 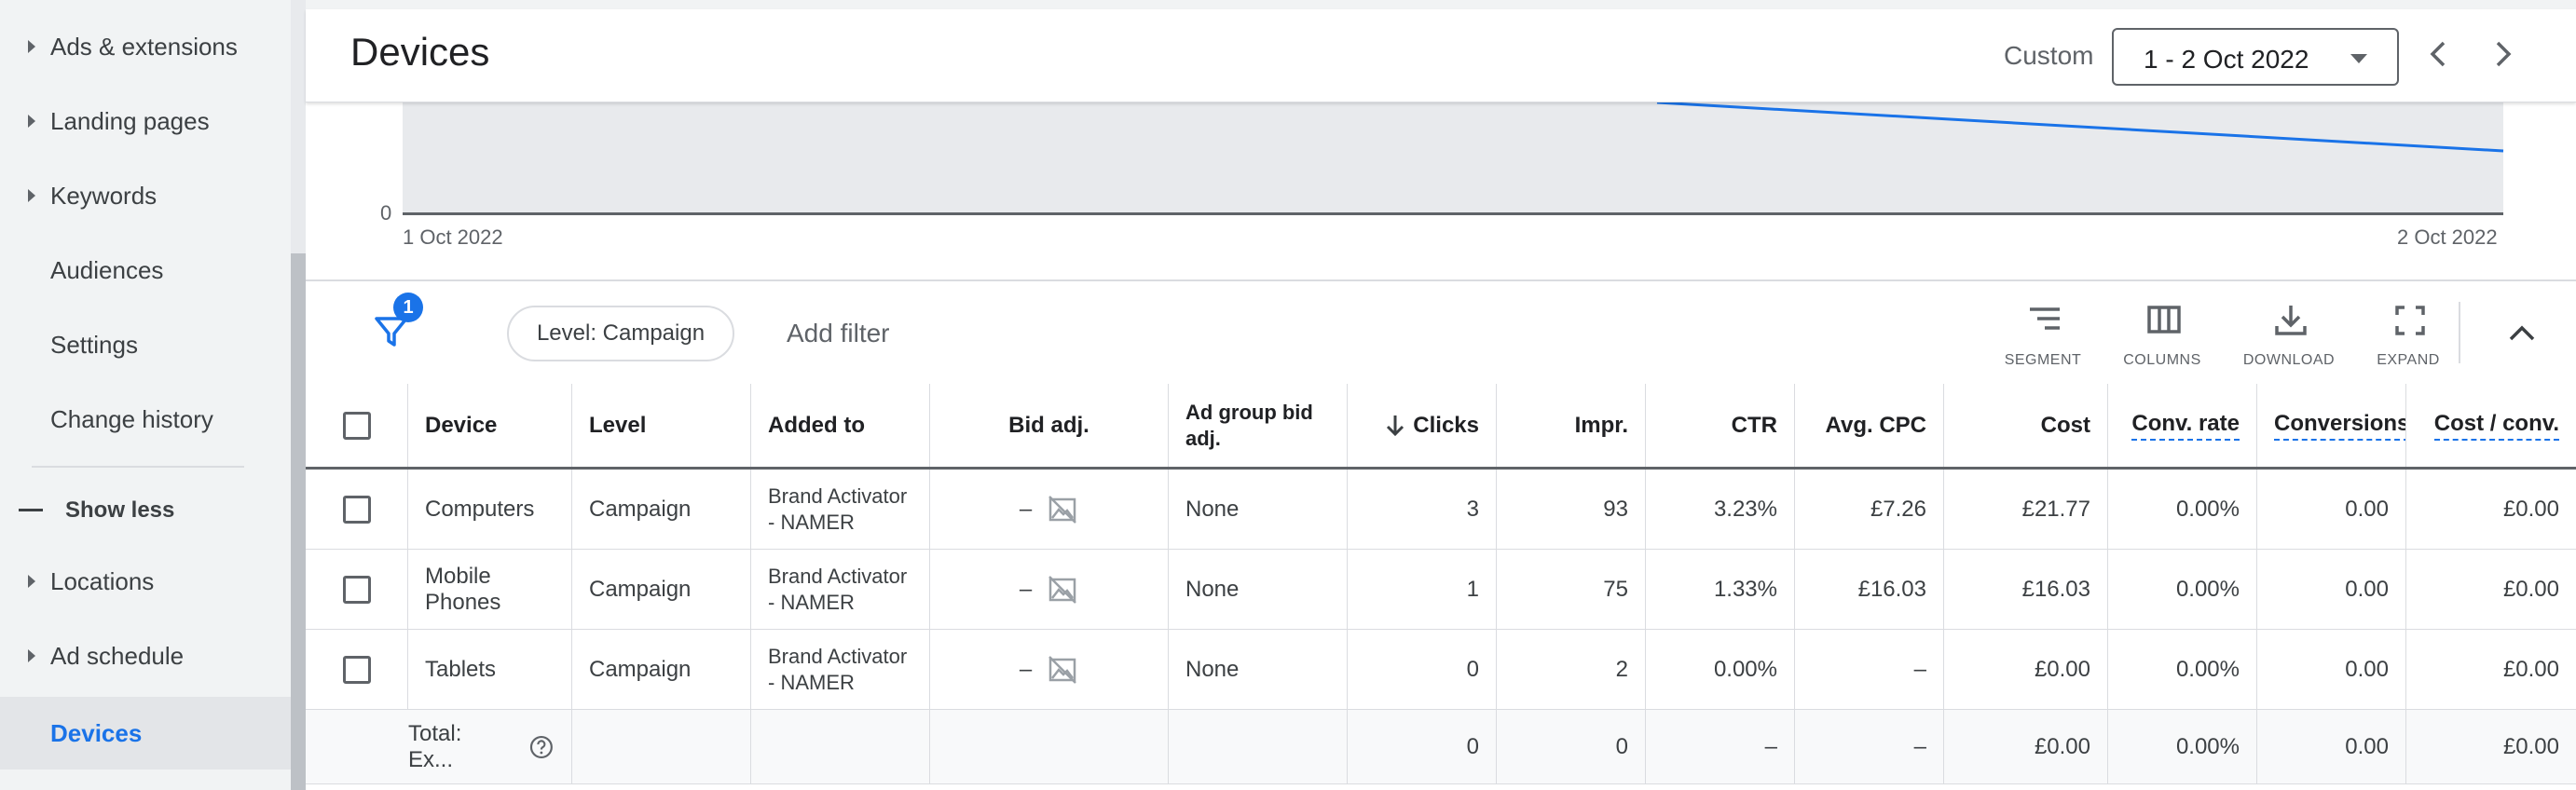 What do you see at coordinates (2026, 425) in the screenshot?
I see `header-cost: Cost` at bounding box center [2026, 425].